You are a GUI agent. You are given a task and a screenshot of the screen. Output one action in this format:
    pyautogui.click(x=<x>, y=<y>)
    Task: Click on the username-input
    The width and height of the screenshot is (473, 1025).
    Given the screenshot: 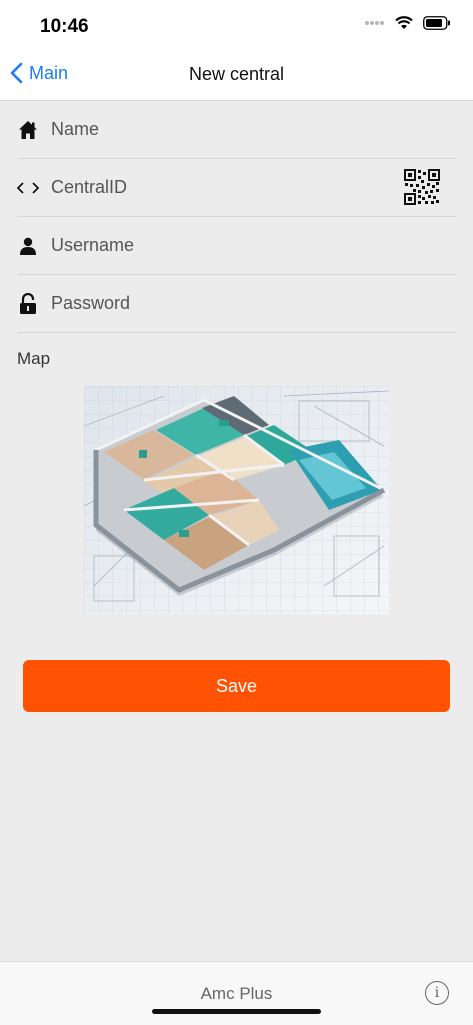 What is the action you would take?
    pyautogui.click(x=216, y=245)
    